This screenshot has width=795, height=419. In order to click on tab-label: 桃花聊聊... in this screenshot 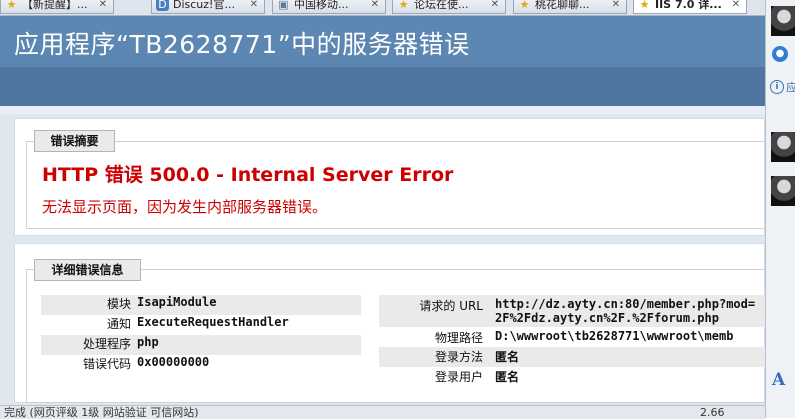, I will do `click(562, 5)`.